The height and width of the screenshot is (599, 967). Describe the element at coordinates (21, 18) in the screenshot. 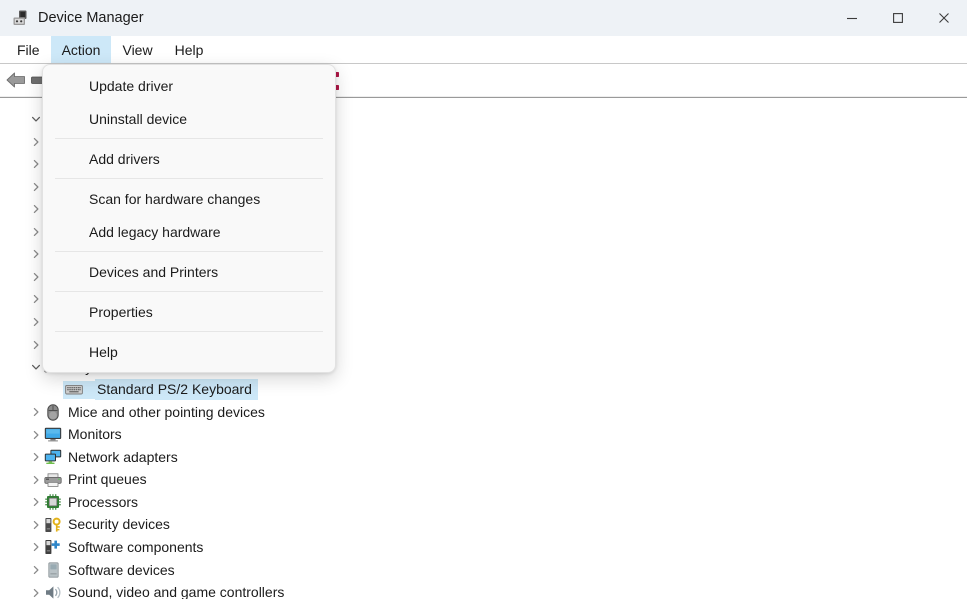

I see `device-manager-icon` at that location.